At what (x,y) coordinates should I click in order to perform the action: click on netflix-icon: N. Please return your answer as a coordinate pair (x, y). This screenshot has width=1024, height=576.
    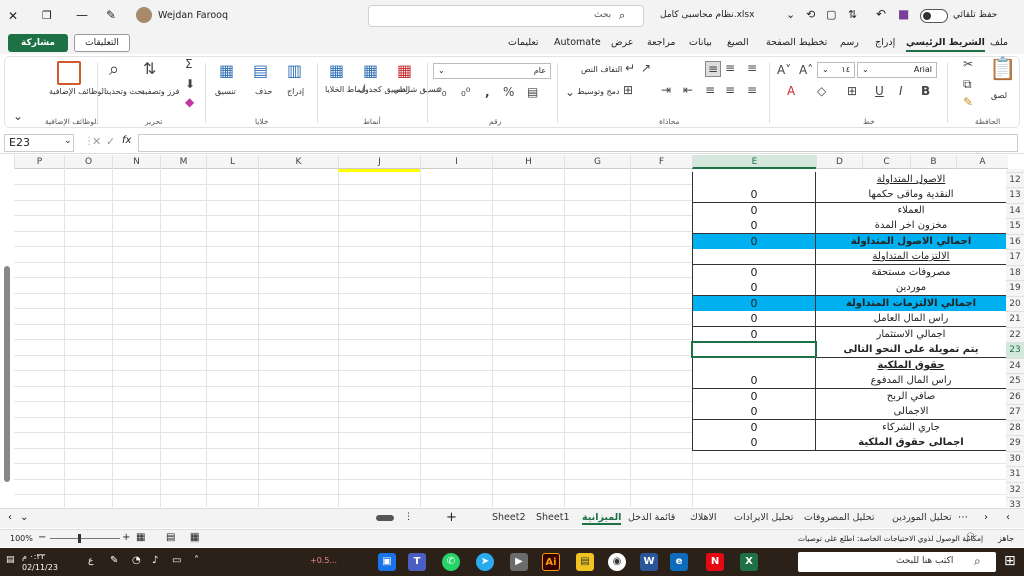
    Looking at the image, I should click on (715, 562).